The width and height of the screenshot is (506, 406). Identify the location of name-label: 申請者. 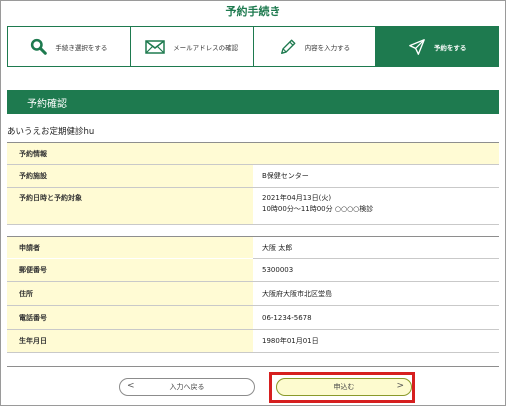
(130, 247).